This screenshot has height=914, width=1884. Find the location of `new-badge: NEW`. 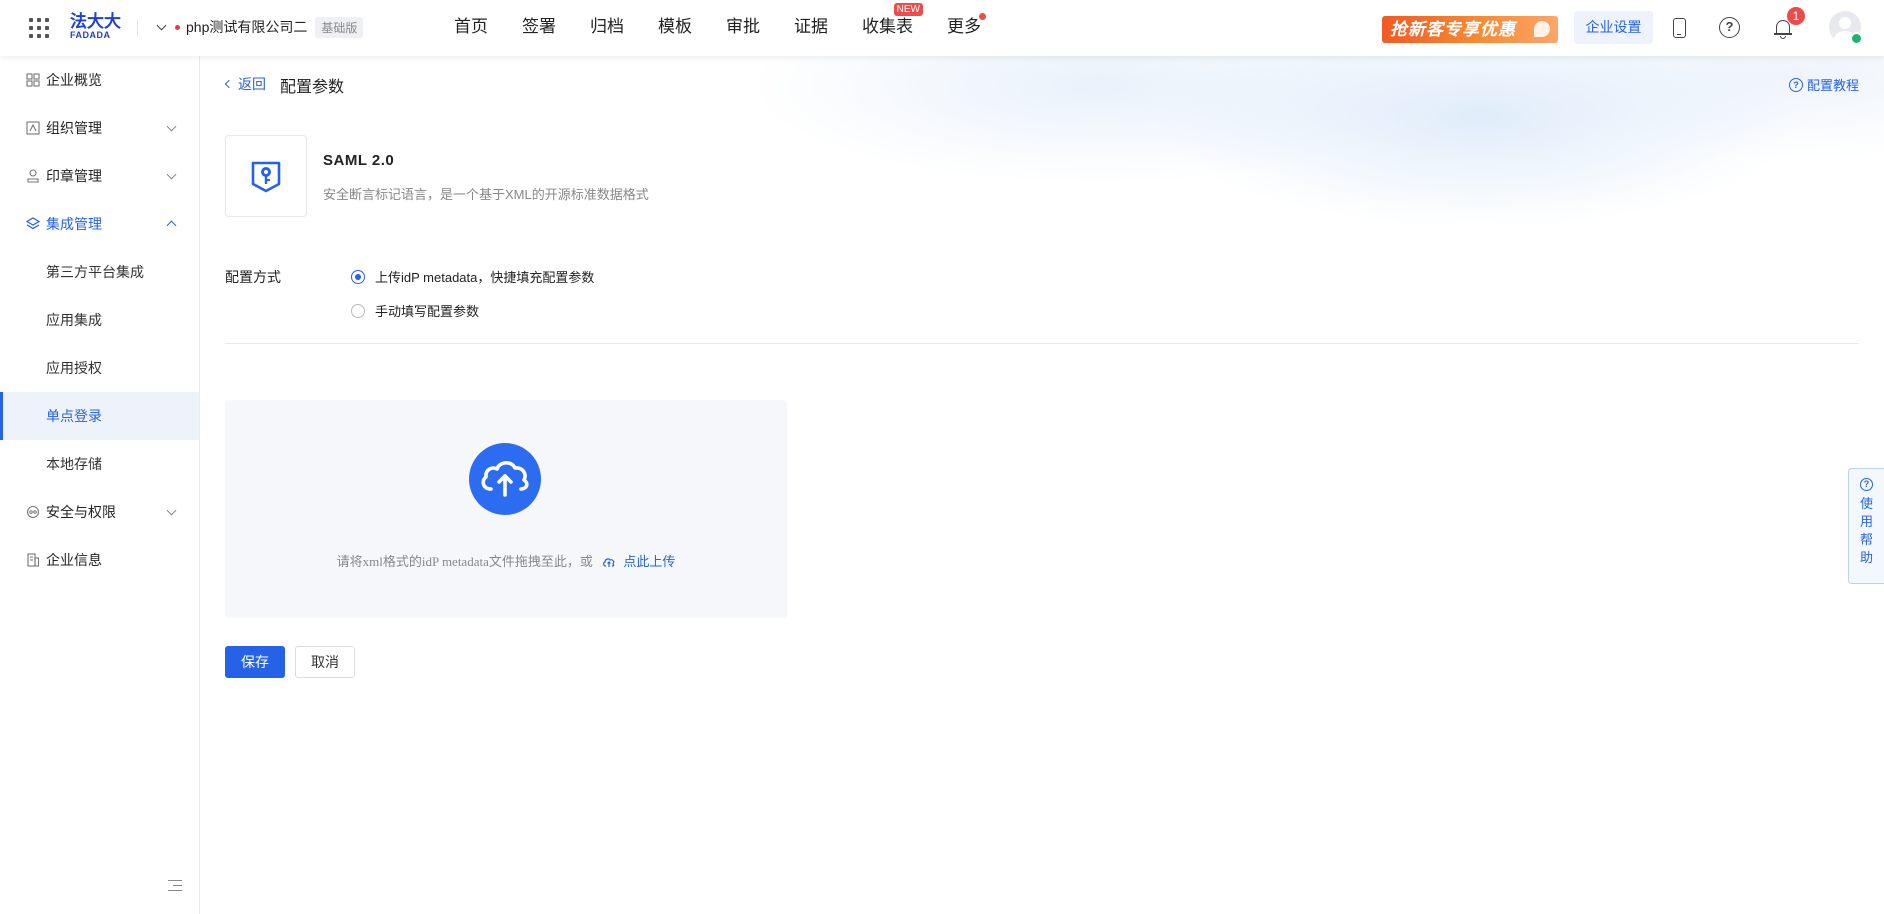

new-badge: NEW is located at coordinates (908, 9).